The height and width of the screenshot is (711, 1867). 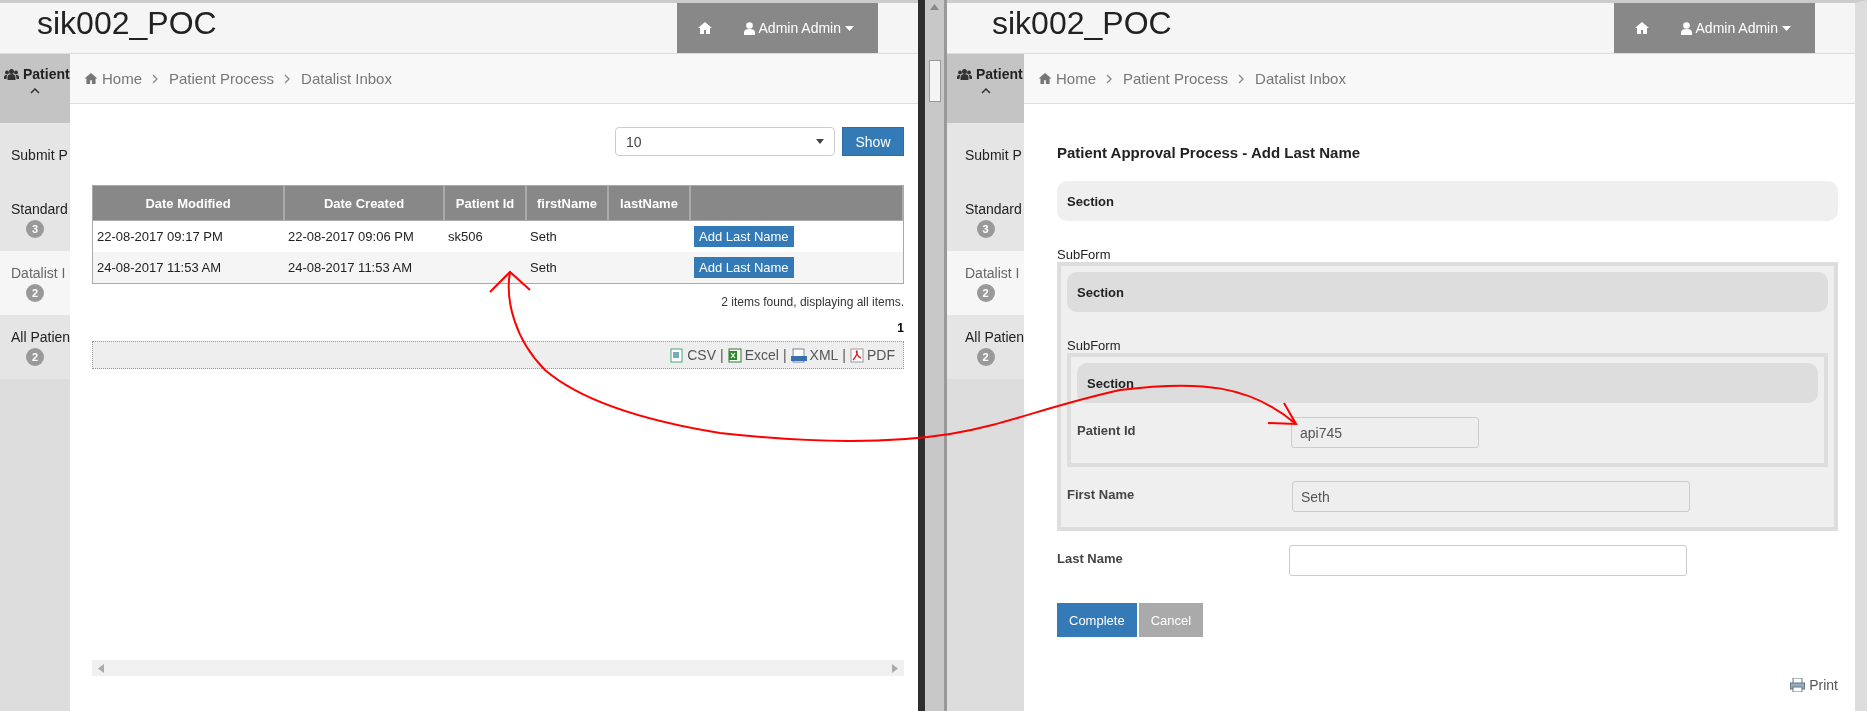 I want to click on pdf-icon, so click(x=857, y=355).